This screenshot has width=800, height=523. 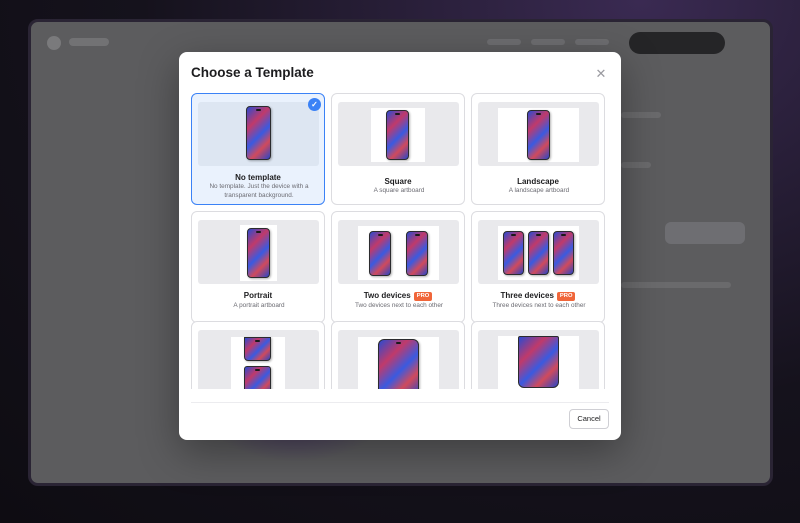 I want to click on background-card, so click(x=705, y=233).